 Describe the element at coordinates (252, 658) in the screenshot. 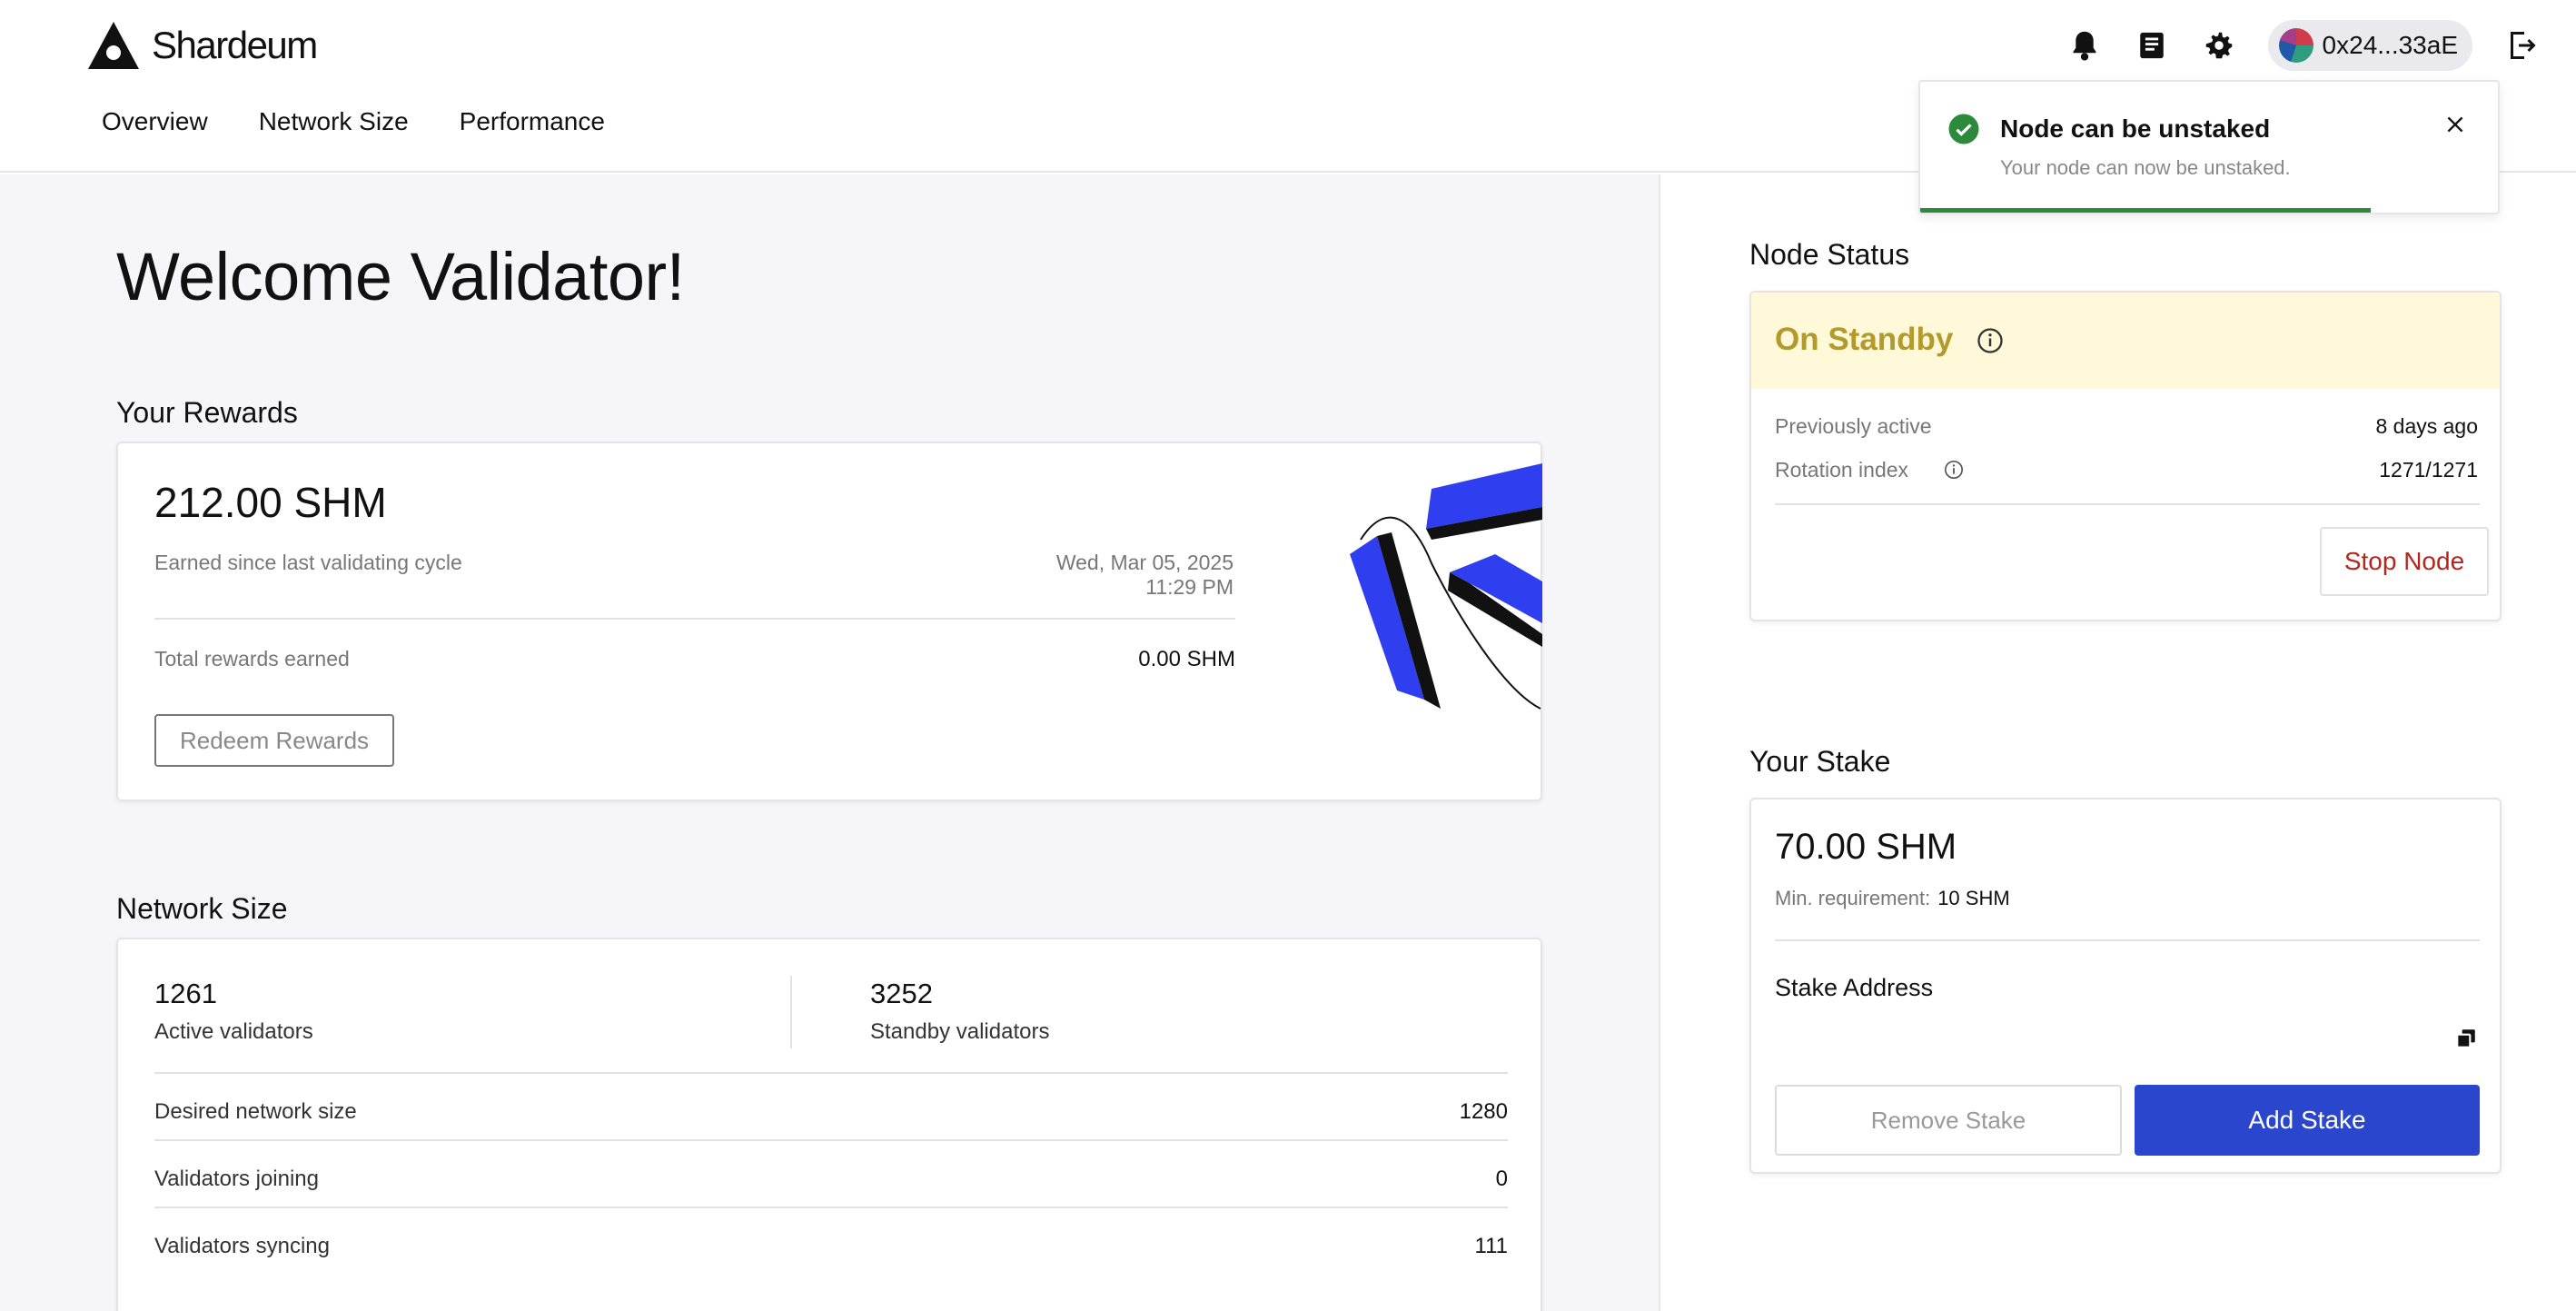

I see `total-rewards-label: Total rewards earned` at that location.